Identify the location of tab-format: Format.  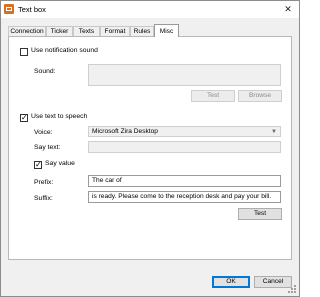
(115, 31).